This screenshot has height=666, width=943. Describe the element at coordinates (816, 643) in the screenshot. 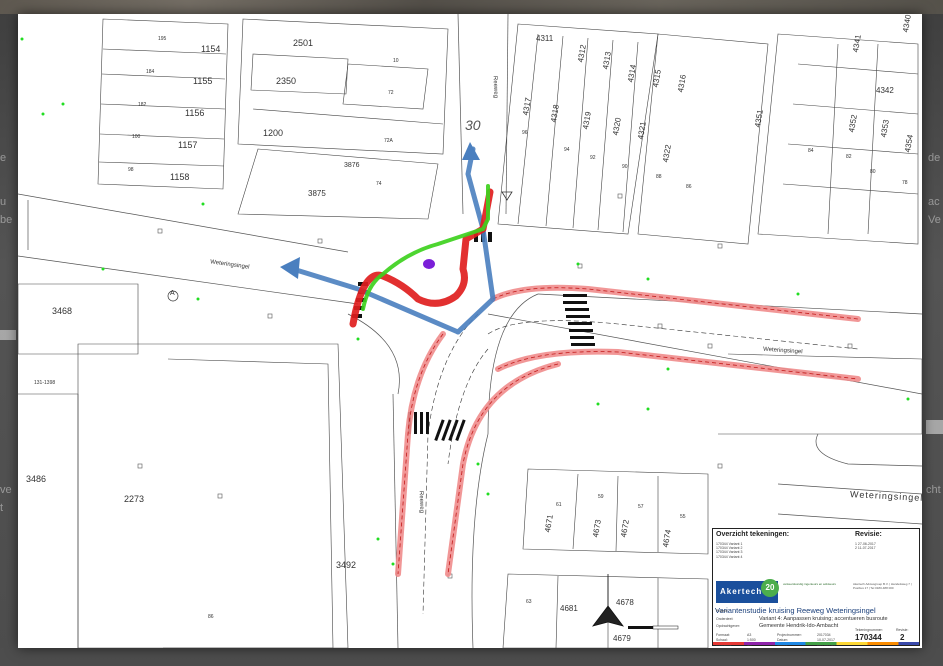

I see `color-bar` at that location.